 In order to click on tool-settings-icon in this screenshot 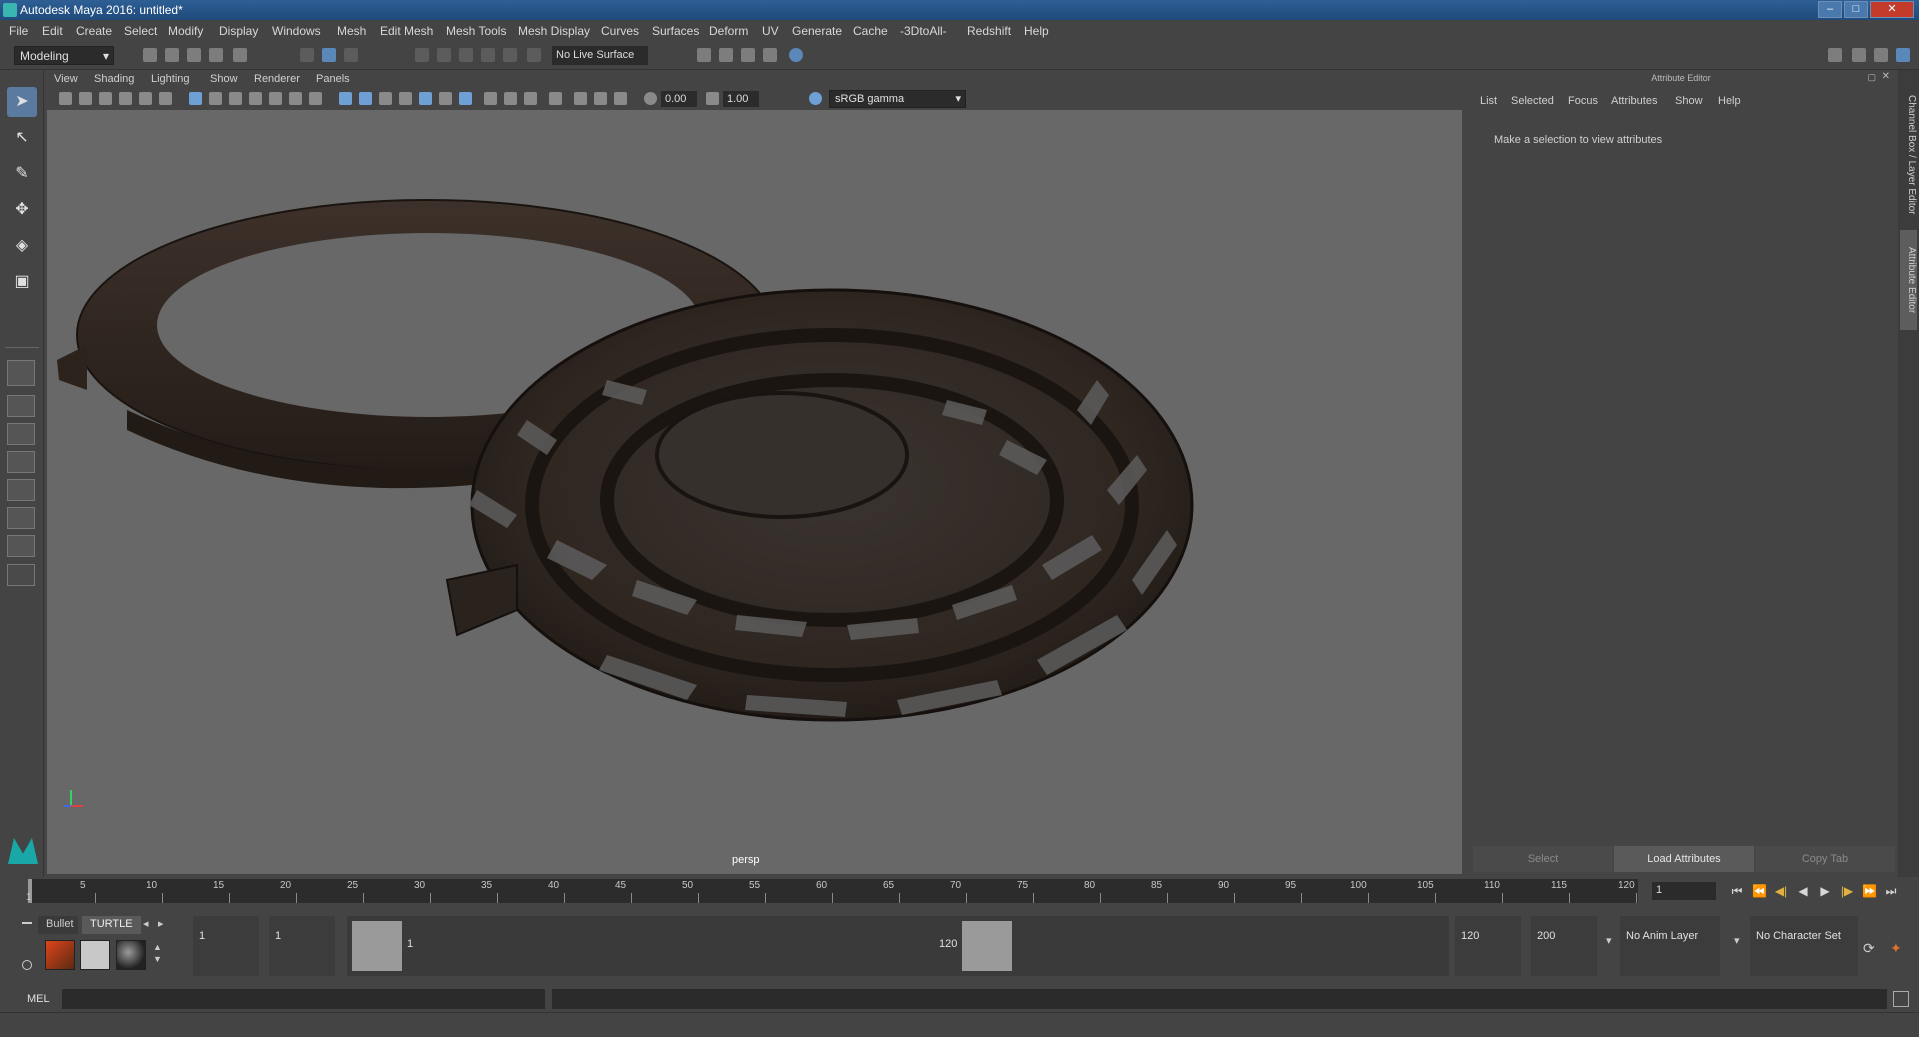, I will do `click(1881, 55)`.